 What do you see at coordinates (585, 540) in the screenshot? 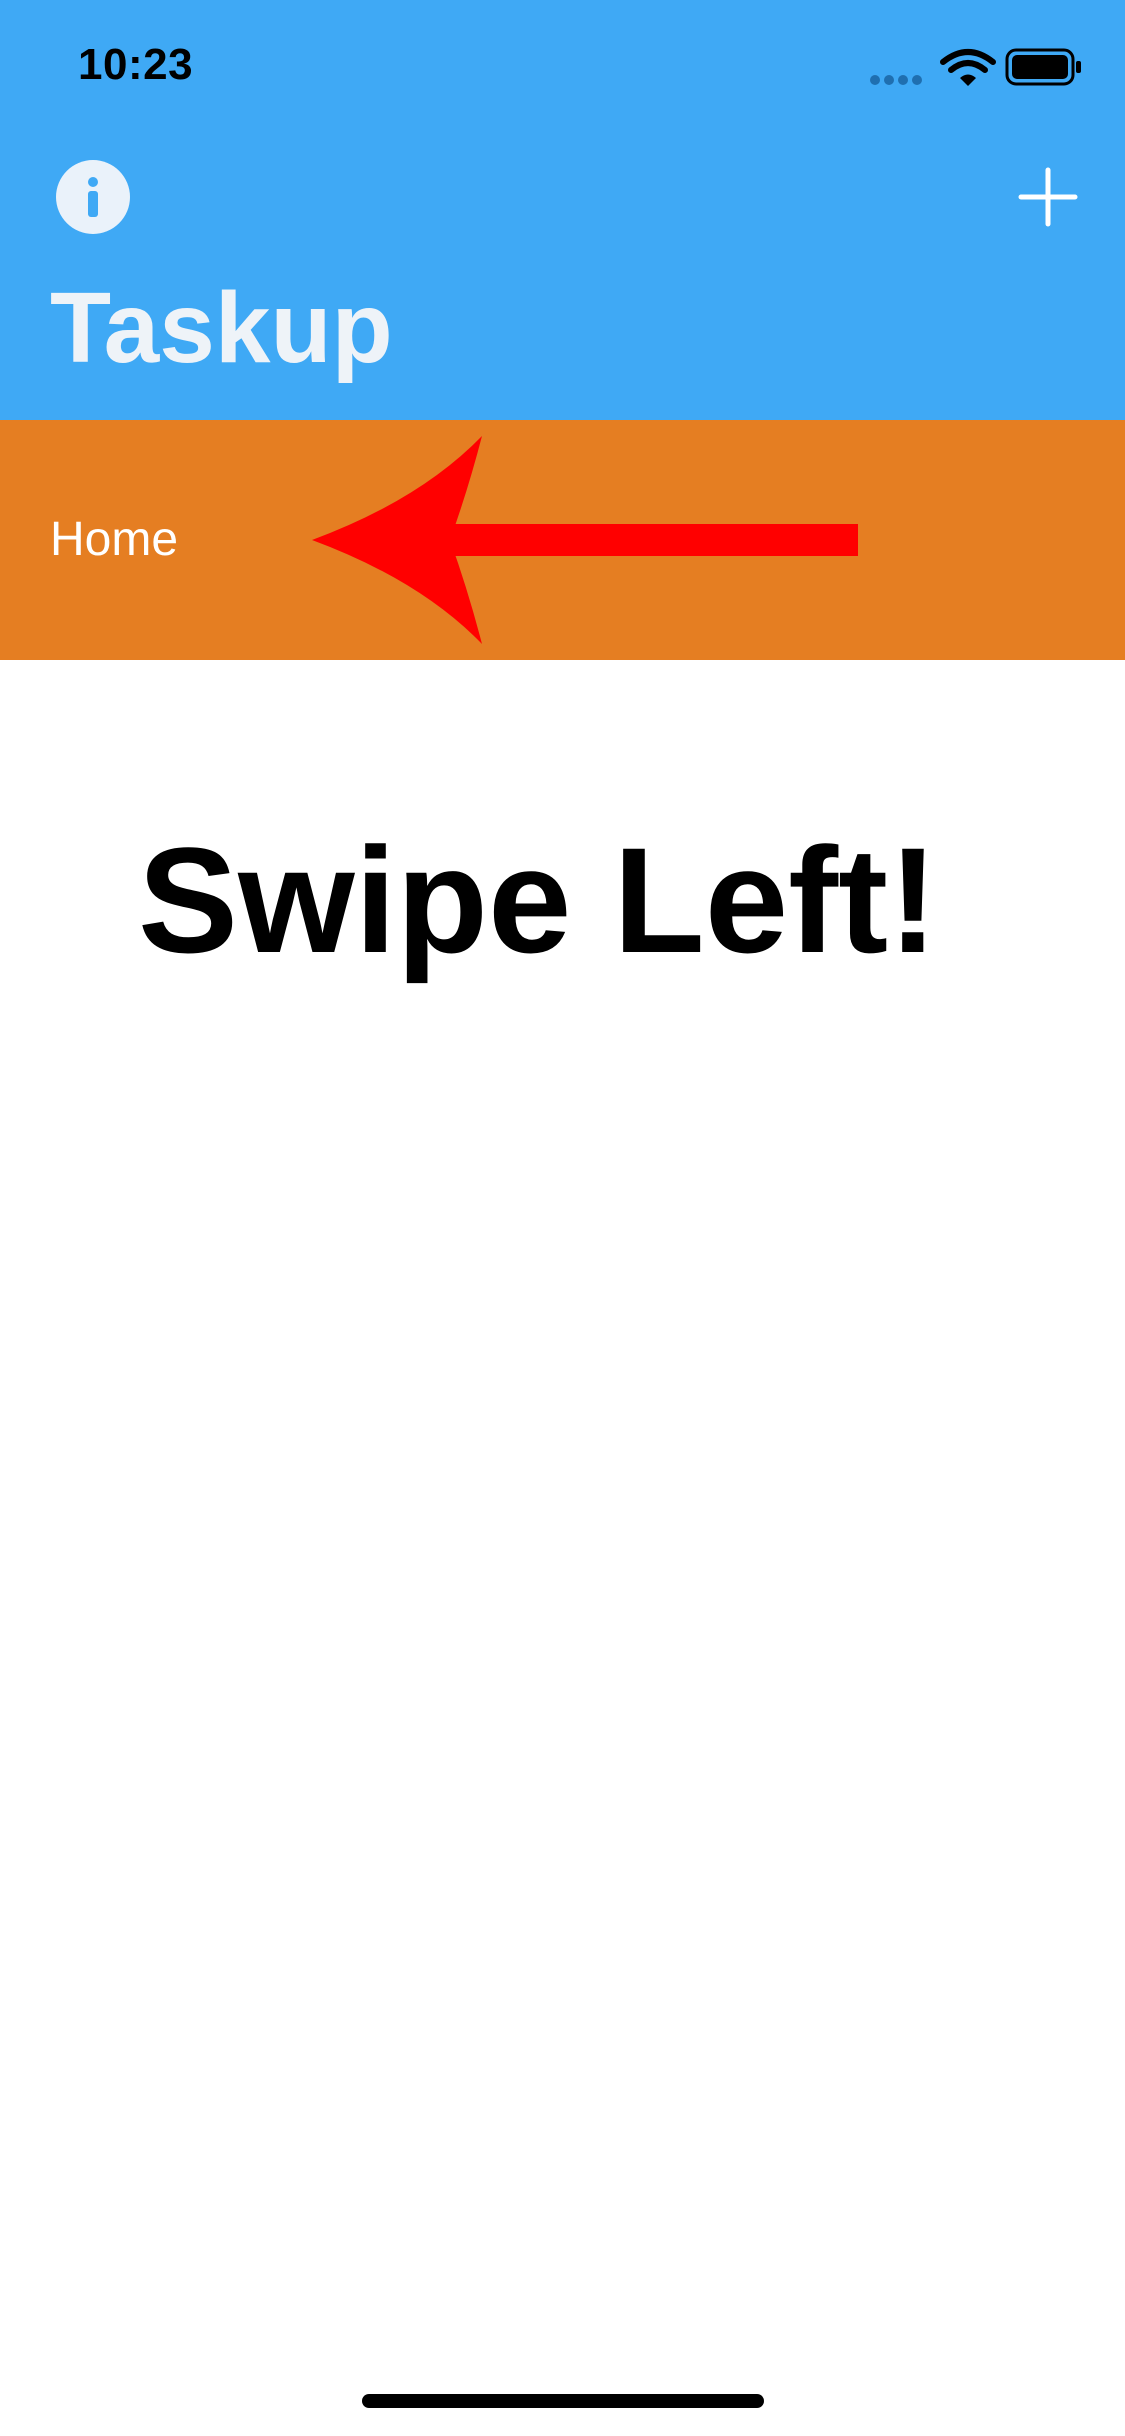
I see `left-arrow-icon` at bounding box center [585, 540].